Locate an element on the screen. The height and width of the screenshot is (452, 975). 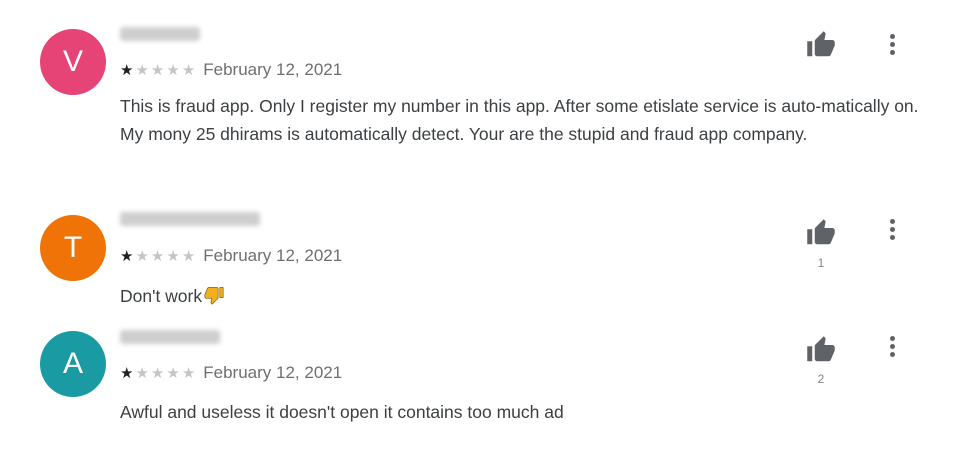
thumbs-down-emoji-icon is located at coordinates (214, 299).